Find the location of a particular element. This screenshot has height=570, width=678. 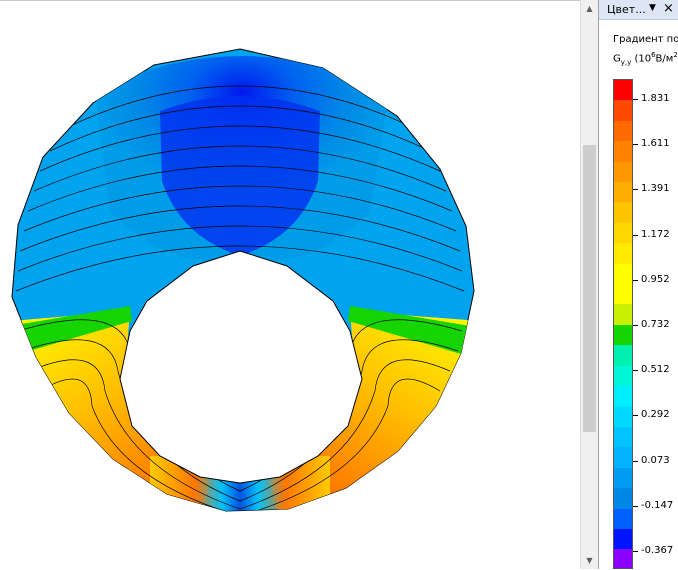

scrollbar-thumb is located at coordinates (589, 288).